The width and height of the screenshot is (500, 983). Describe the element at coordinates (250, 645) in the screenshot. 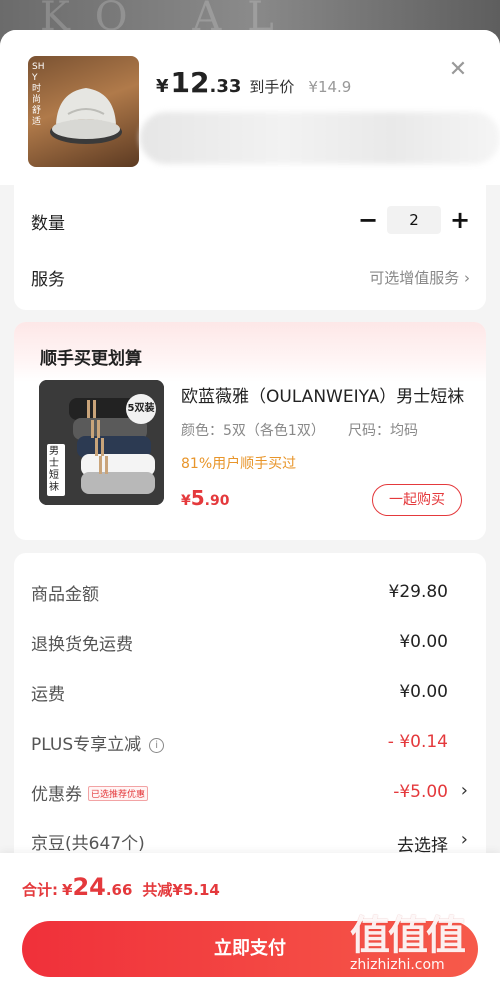

I see `fee-row-return-shipping: 退换货免运费 ¥0.00` at that location.